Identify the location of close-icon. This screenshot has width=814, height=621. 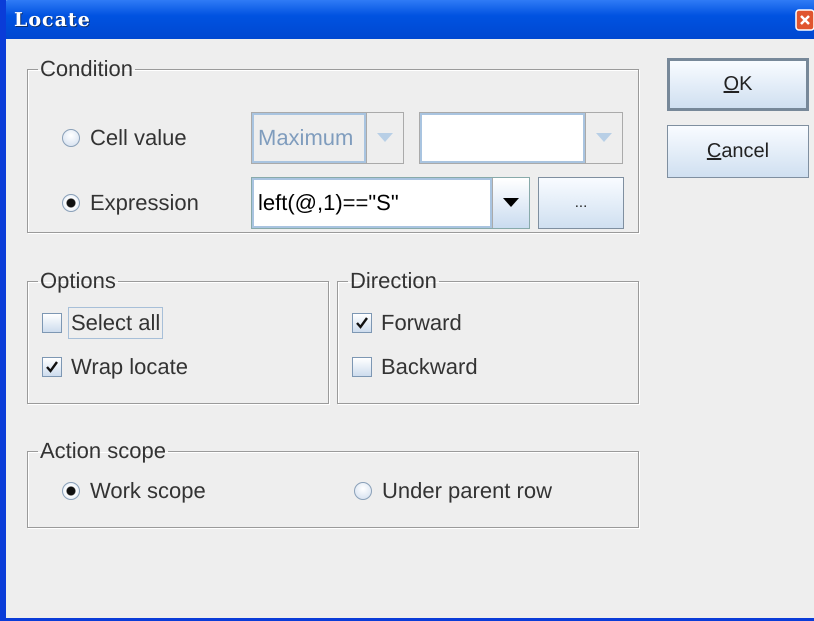
(804, 19).